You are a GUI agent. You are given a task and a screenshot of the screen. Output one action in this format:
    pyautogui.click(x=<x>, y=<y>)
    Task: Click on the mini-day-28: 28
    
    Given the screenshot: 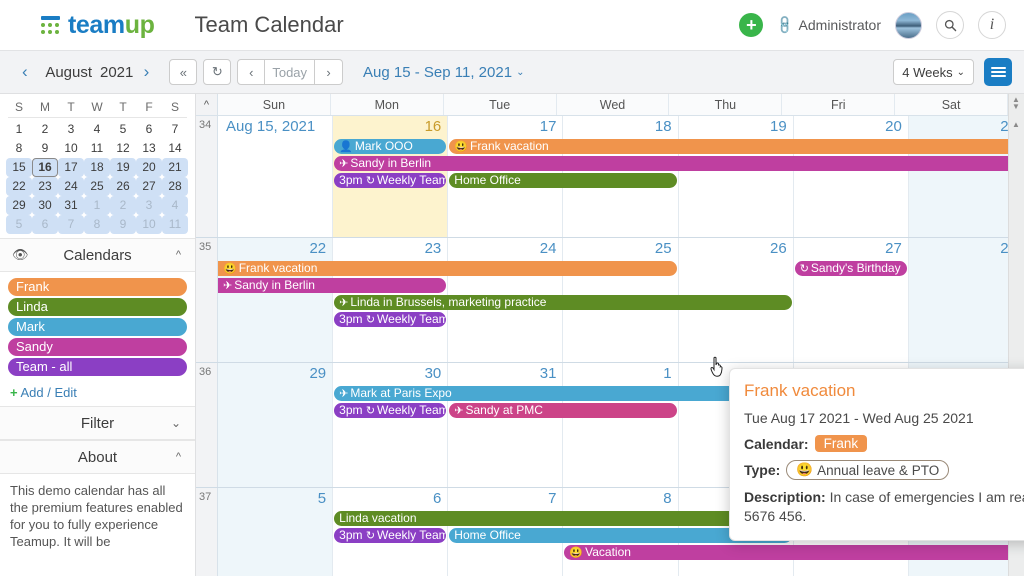 What is the action you would take?
    pyautogui.click(x=175, y=186)
    